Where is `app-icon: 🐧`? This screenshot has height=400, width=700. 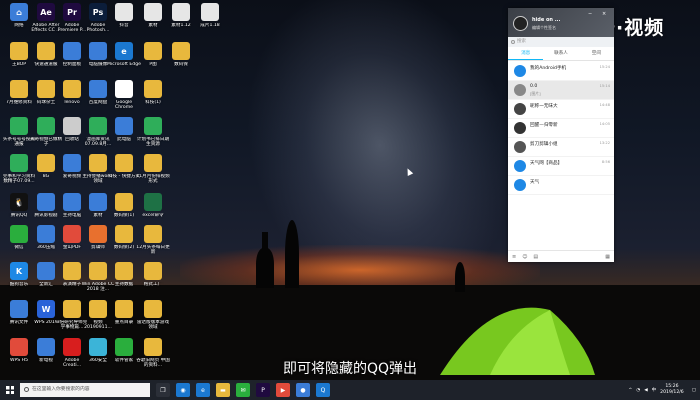
app-icon: 🐧 is located at coordinates (19, 202).